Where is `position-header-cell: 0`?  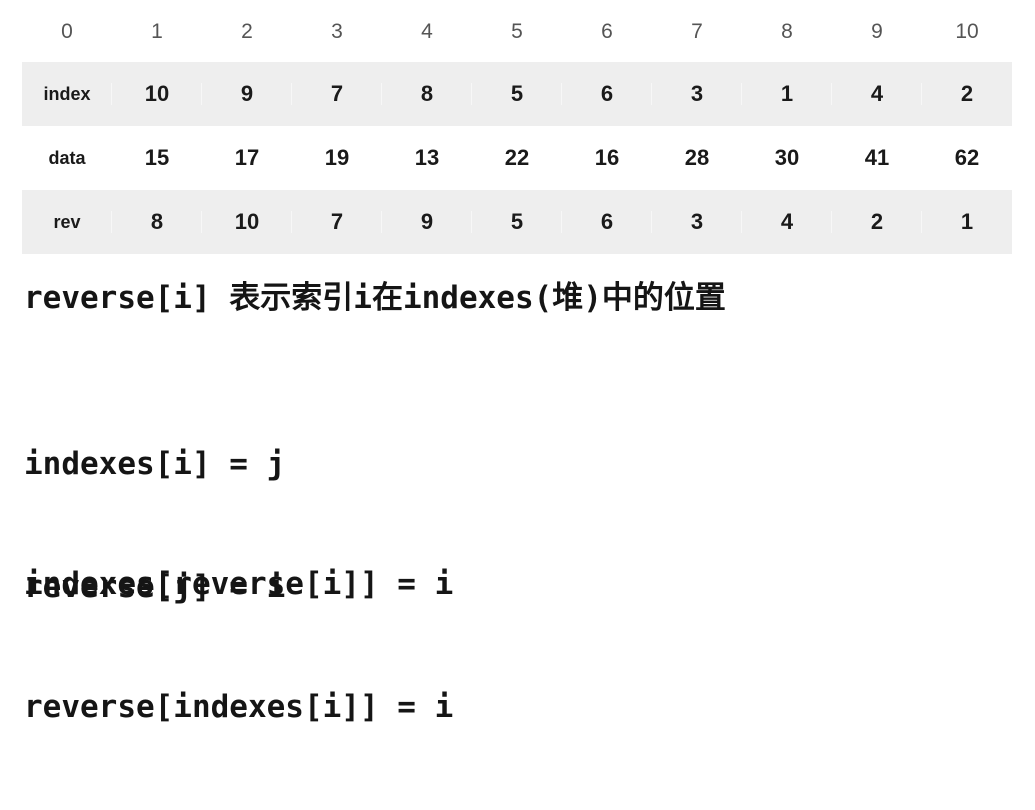 position-header-cell: 0 is located at coordinates (67, 31).